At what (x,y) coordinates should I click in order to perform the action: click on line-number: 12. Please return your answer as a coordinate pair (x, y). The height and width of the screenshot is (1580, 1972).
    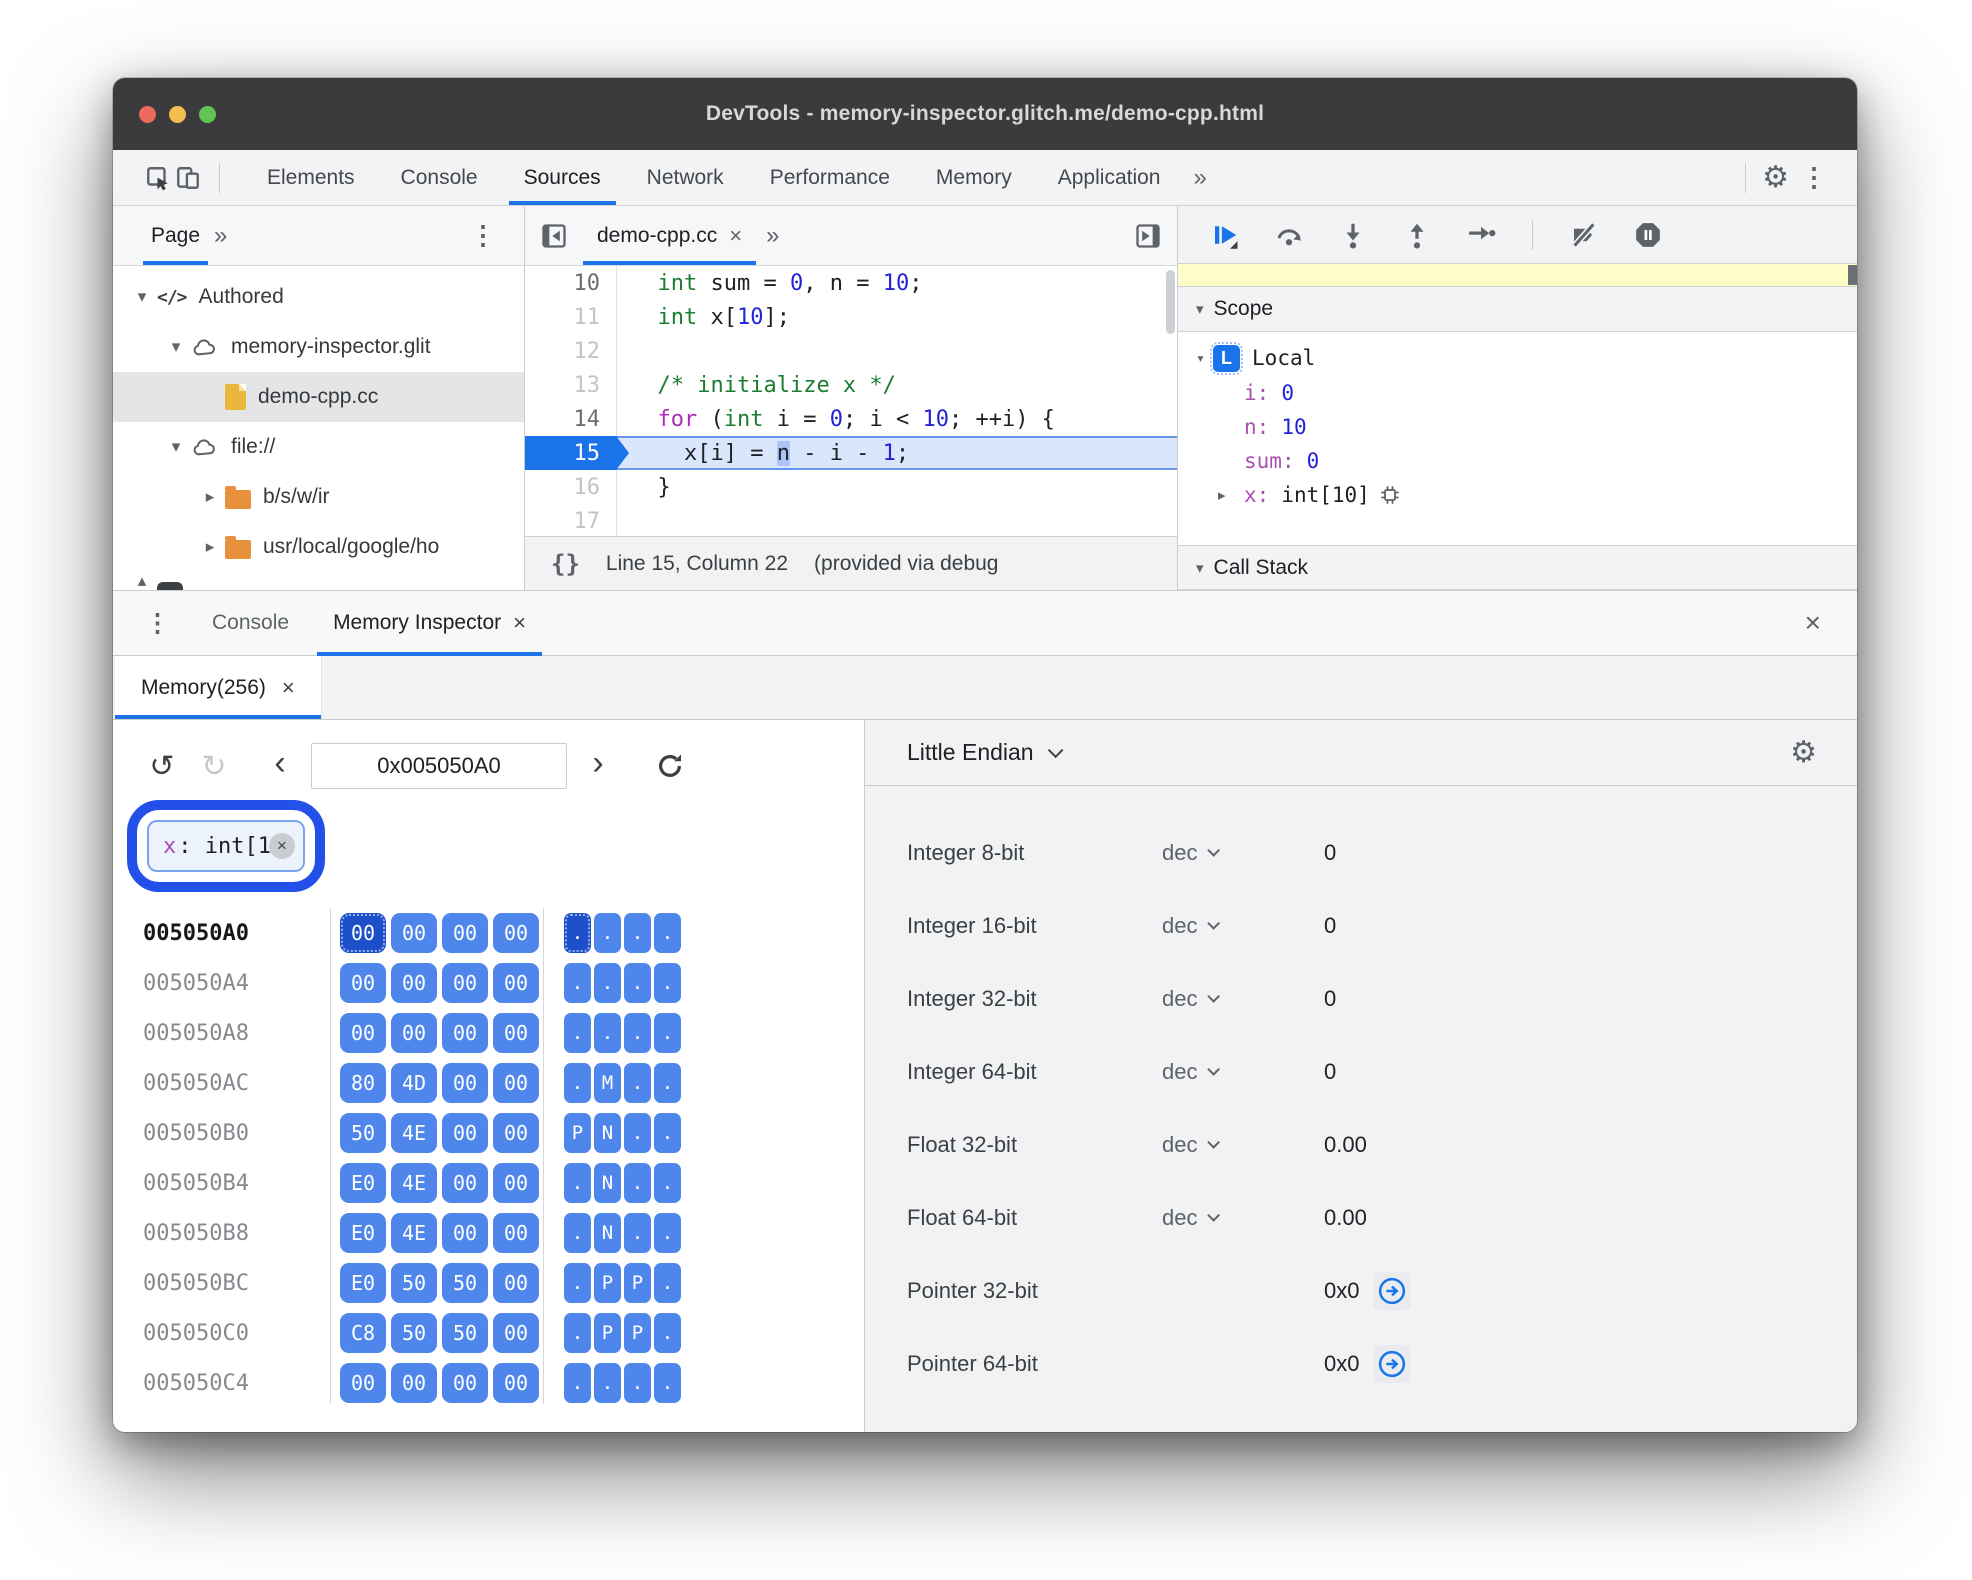
    Looking at the image, I should click on (571, 351).